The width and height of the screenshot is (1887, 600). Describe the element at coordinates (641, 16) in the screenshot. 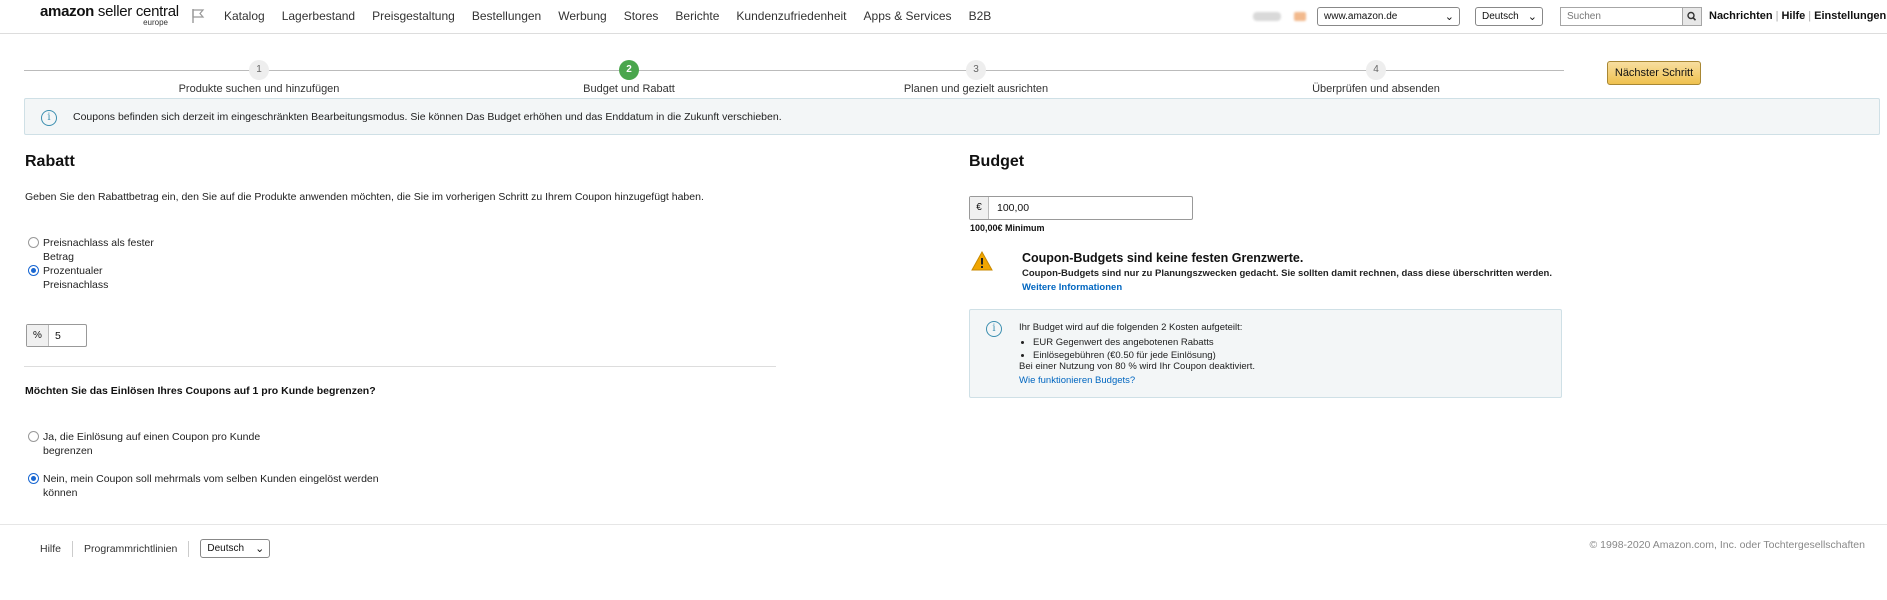

I see `menu-stores: Stores` at that location.